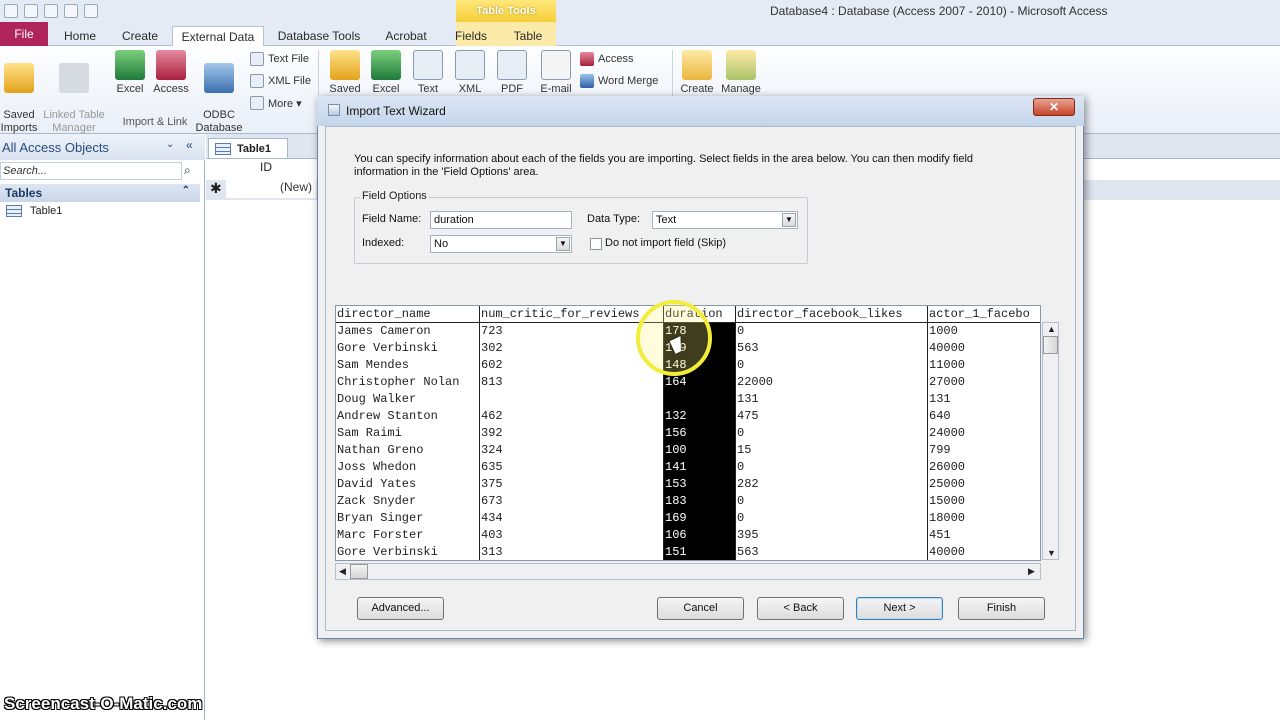  What do you see at coordinates (512, 73) in the screenshot?
I see `export-pdf-button: PDF` at bounding box center [512, 73].